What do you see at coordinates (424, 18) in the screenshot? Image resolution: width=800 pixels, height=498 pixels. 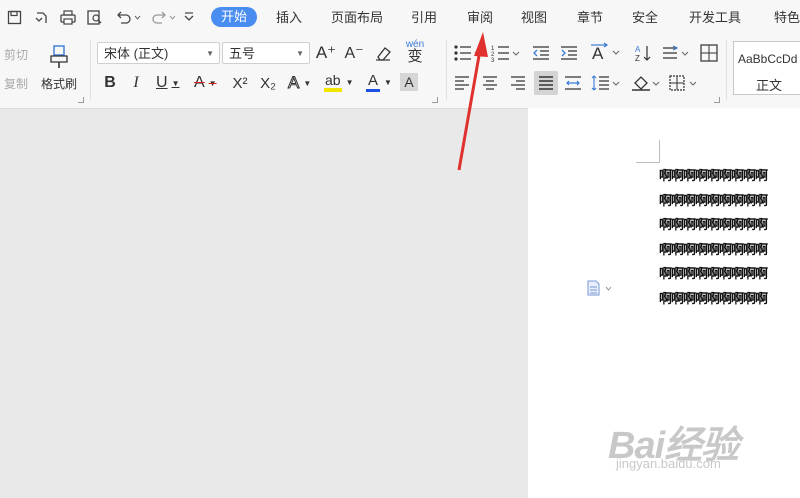 I see `tab-references: 引用` at bounding box center [424, 18].